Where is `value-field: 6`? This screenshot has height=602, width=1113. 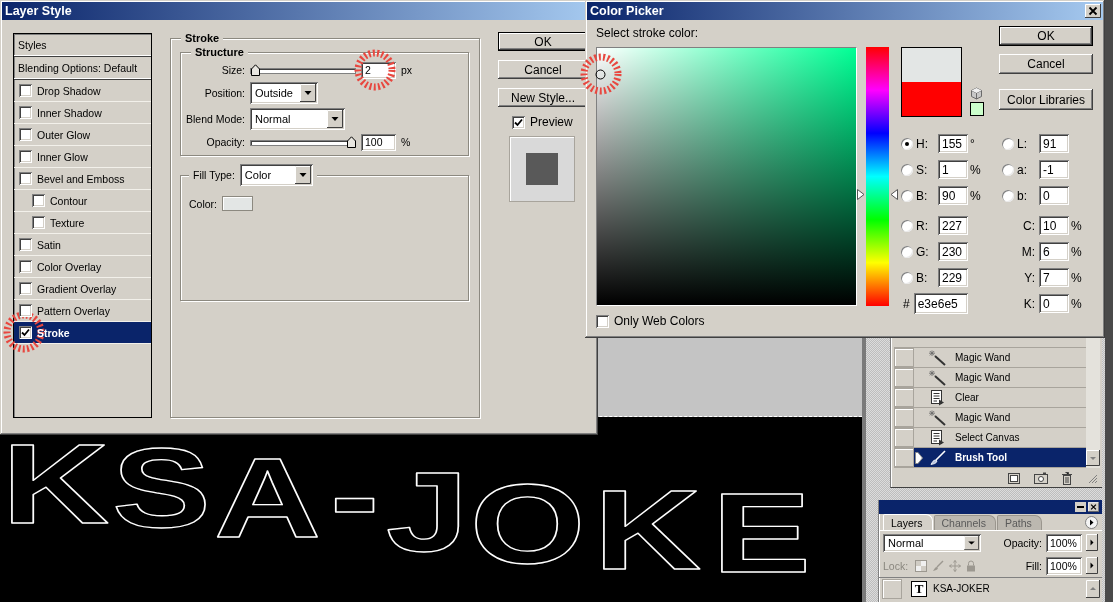
value-field: 6 is located at coordinates (1054, 251).